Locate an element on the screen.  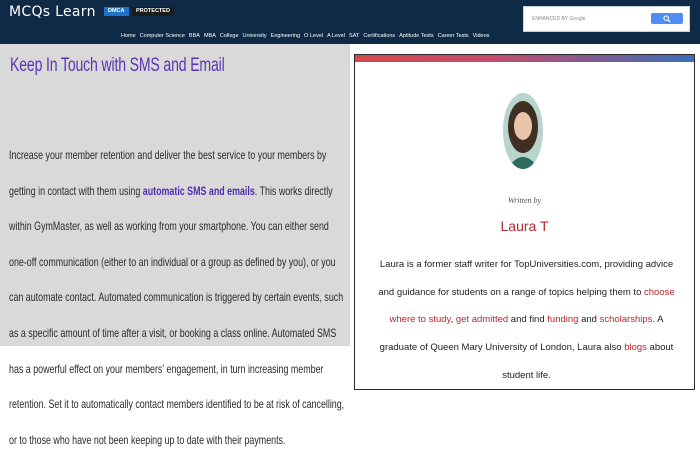
bio-link-get-admitted: get admitted is located at coordinates (482, 319).